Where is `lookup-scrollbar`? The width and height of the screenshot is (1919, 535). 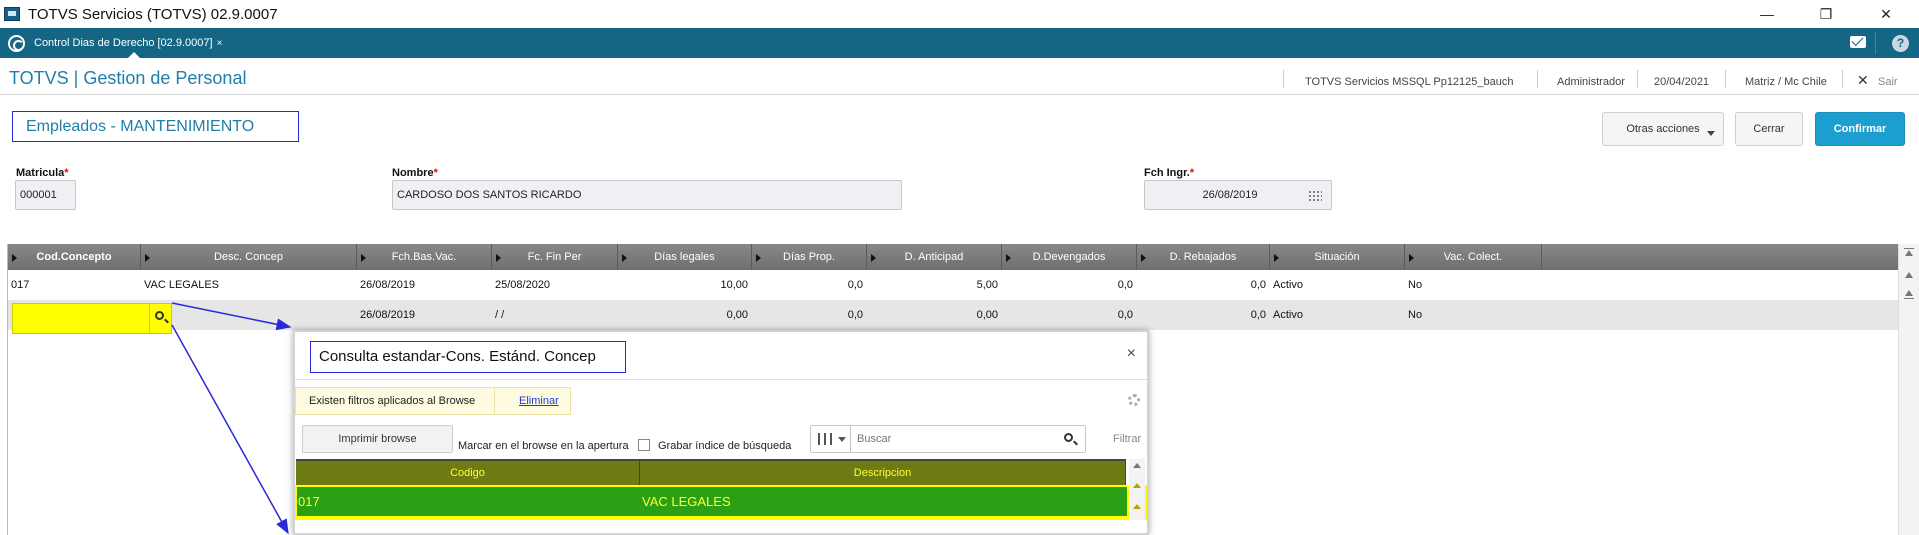 lookup-scrollbar is located at coordinates (1137, 489).